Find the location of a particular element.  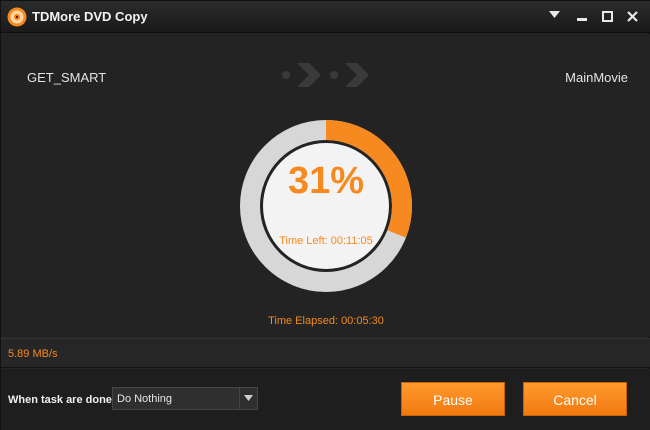

time-elapsed-label: Time Elapsed: is located at coordinates (303, 321).